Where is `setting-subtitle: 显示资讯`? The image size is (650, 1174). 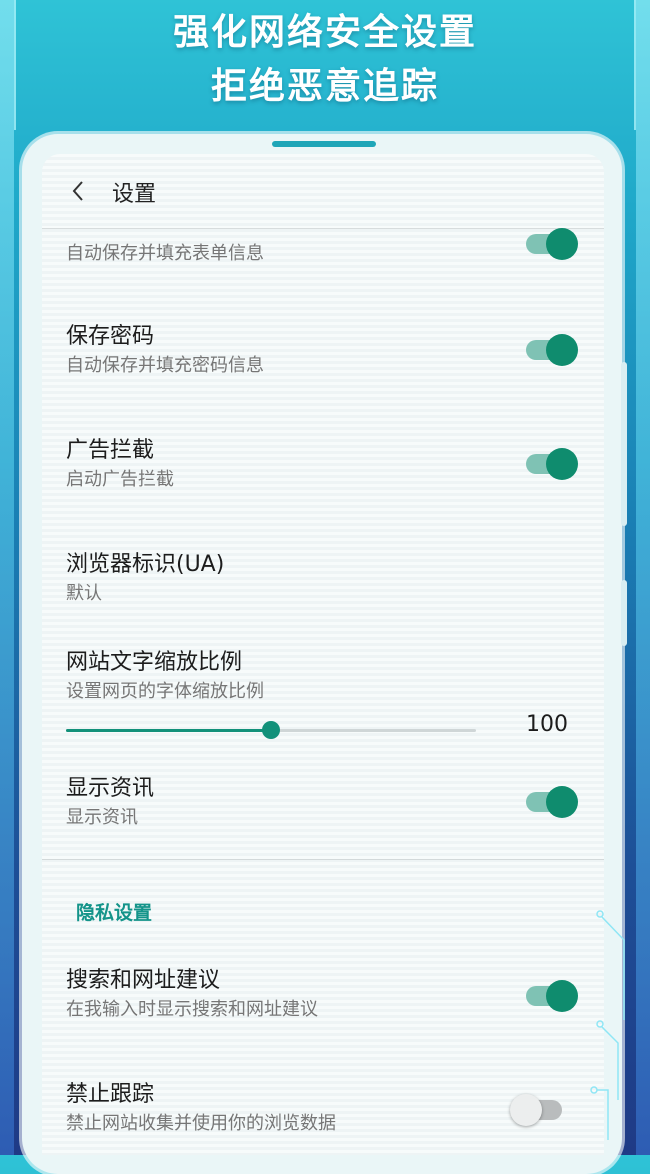 setting-subtitle: 显示资讯 is located at coordinates (102, 817).